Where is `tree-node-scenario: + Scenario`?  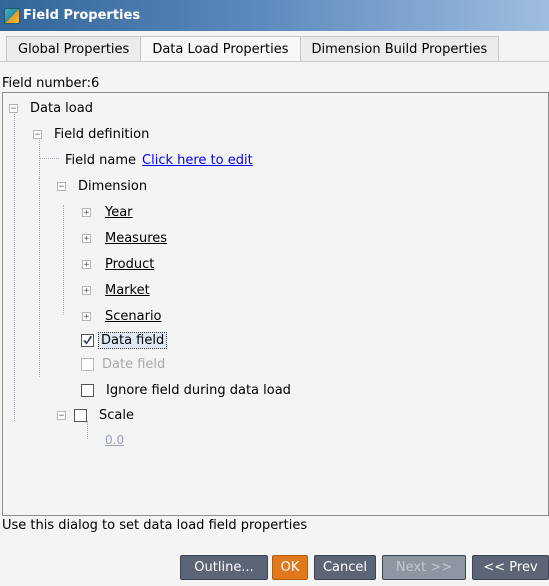
tree-node-scenario: + Scenario is located at coordinates (122, 316).